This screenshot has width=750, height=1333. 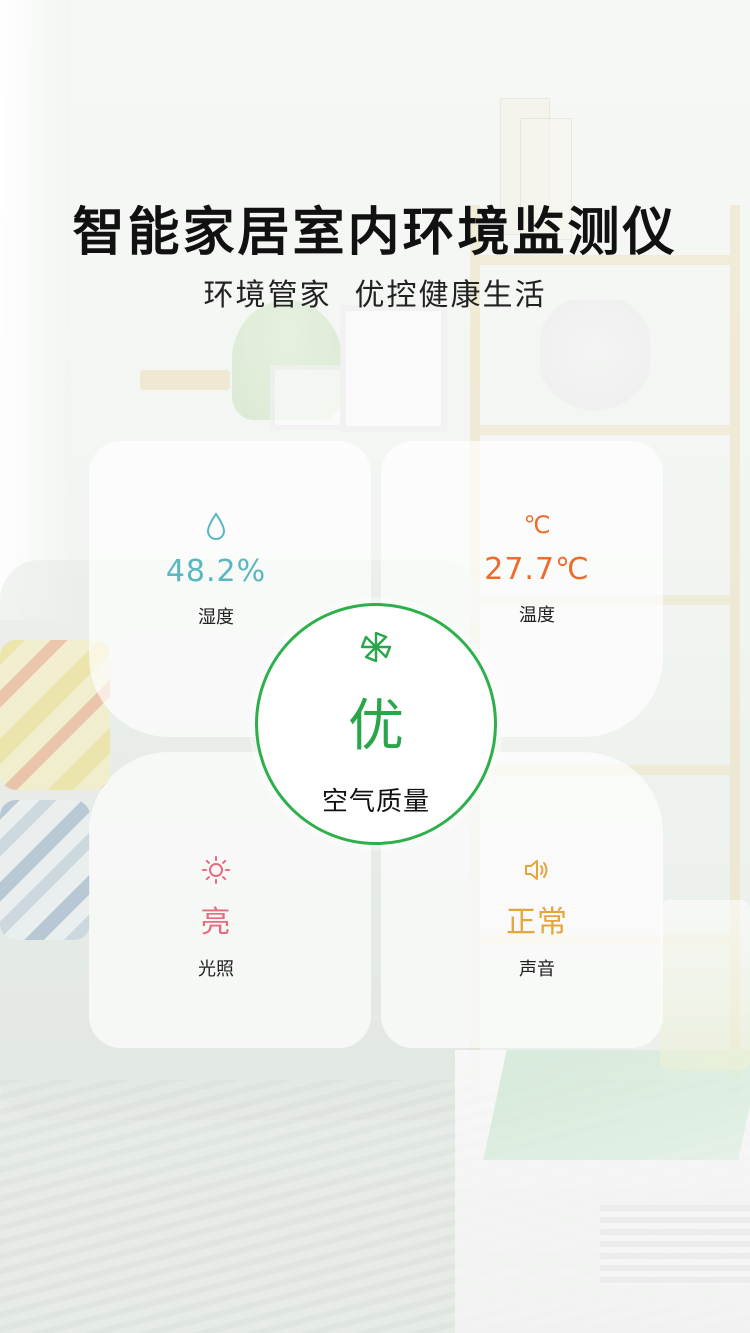 What do you see at coordinates (537, 525) in the screenshot?
I see `celsius-icon: ℃` at bounding box center [537, 525].